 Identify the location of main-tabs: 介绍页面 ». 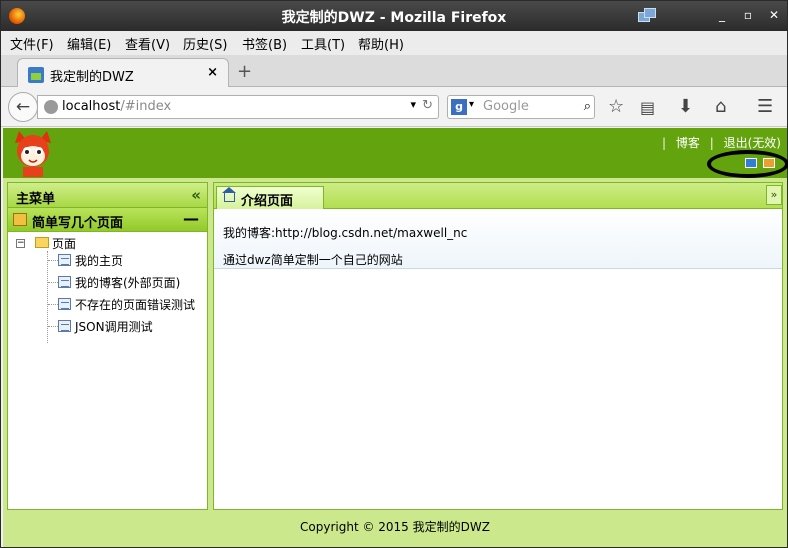
(498, 196).